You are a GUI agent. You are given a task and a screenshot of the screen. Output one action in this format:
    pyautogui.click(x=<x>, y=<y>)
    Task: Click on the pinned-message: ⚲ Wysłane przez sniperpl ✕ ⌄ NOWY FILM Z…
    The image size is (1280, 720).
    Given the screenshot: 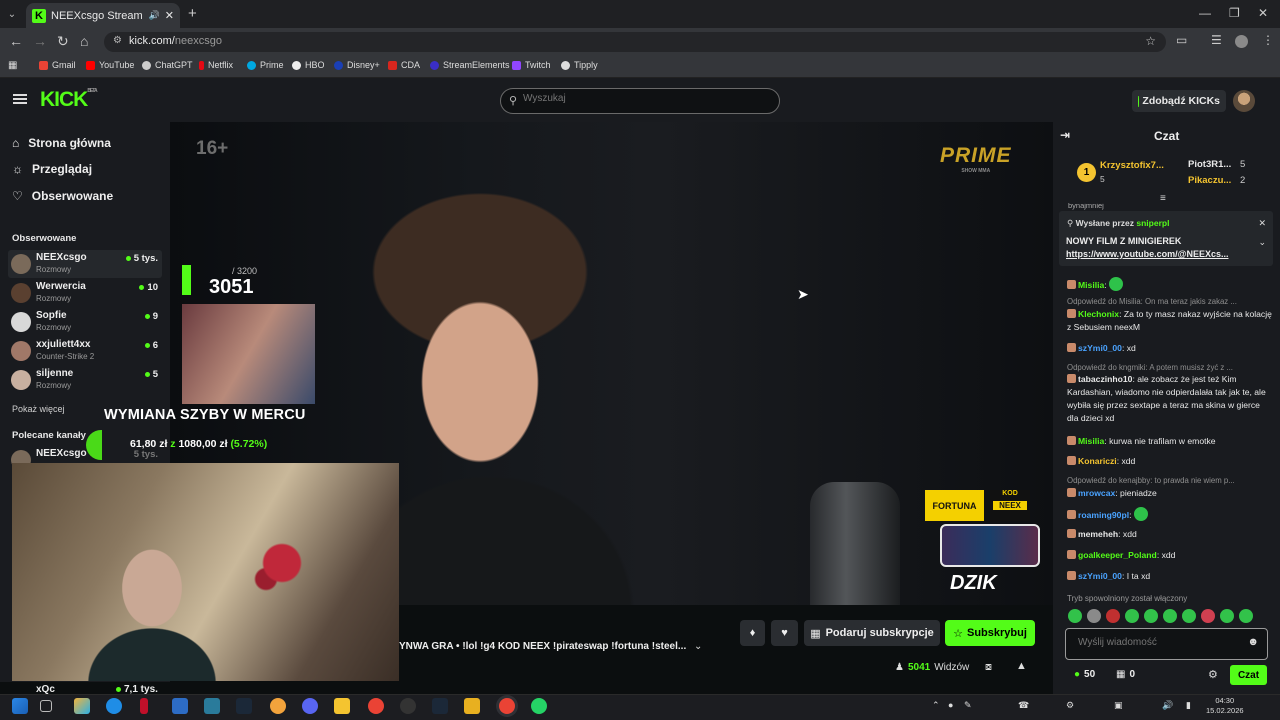 What is the action you would take?
    pyautogui.click(x=1166, y=238)
    